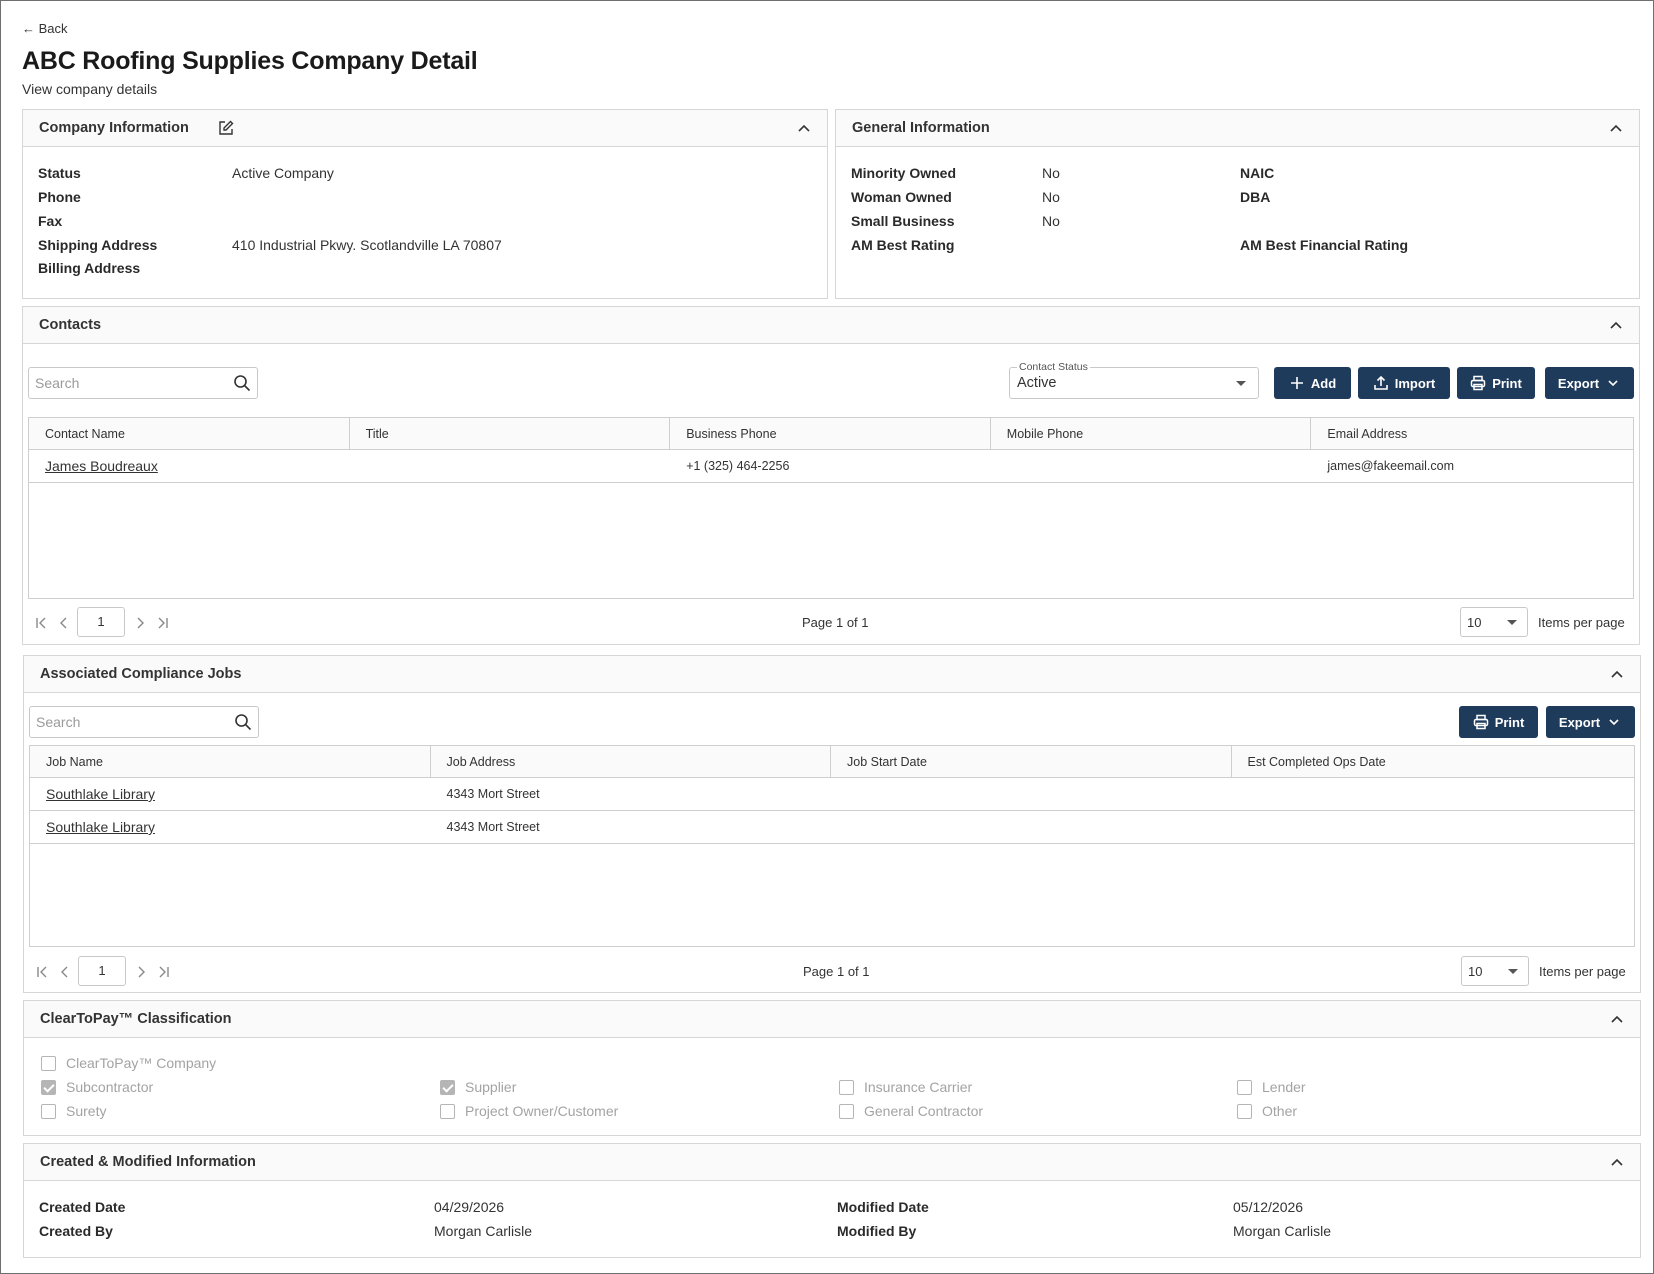  I want to click on other-checkbox: Other, so click(1267, 1111).